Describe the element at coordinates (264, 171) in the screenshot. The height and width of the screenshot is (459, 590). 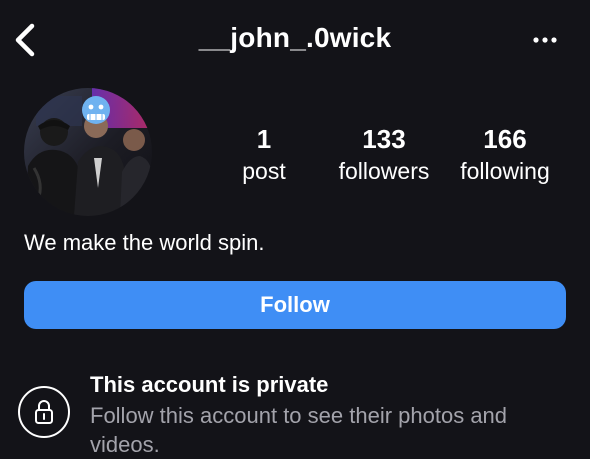
I see `posts-label: post` at that location.